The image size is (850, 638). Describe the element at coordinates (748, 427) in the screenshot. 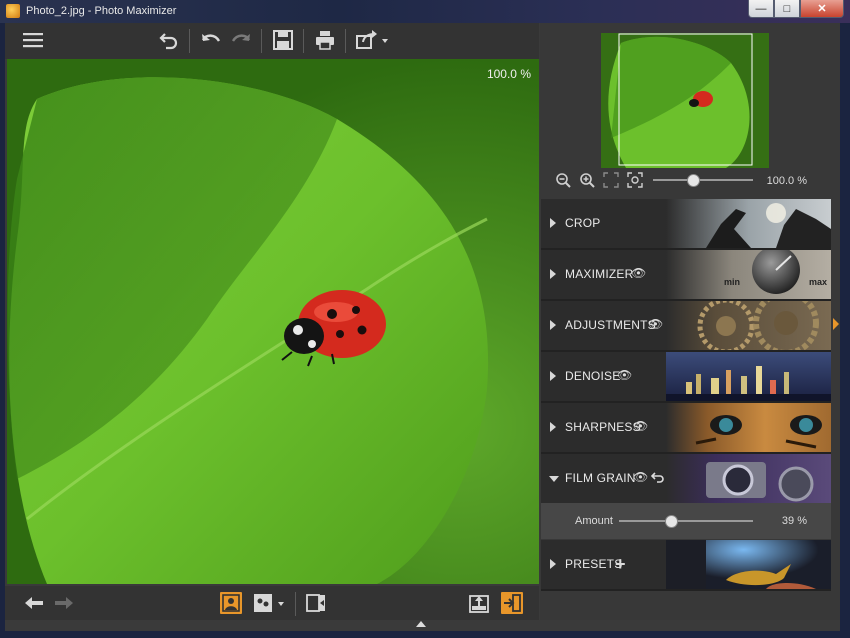

I see `sharpness-banner-image` at that location.